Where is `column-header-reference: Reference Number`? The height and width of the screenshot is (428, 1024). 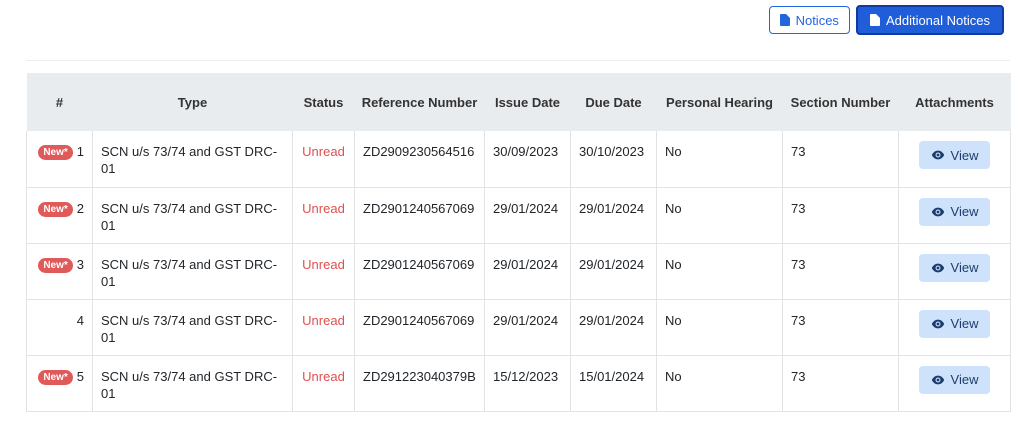
column-header-reference: Reference Number is located at coordinates (419, 102).